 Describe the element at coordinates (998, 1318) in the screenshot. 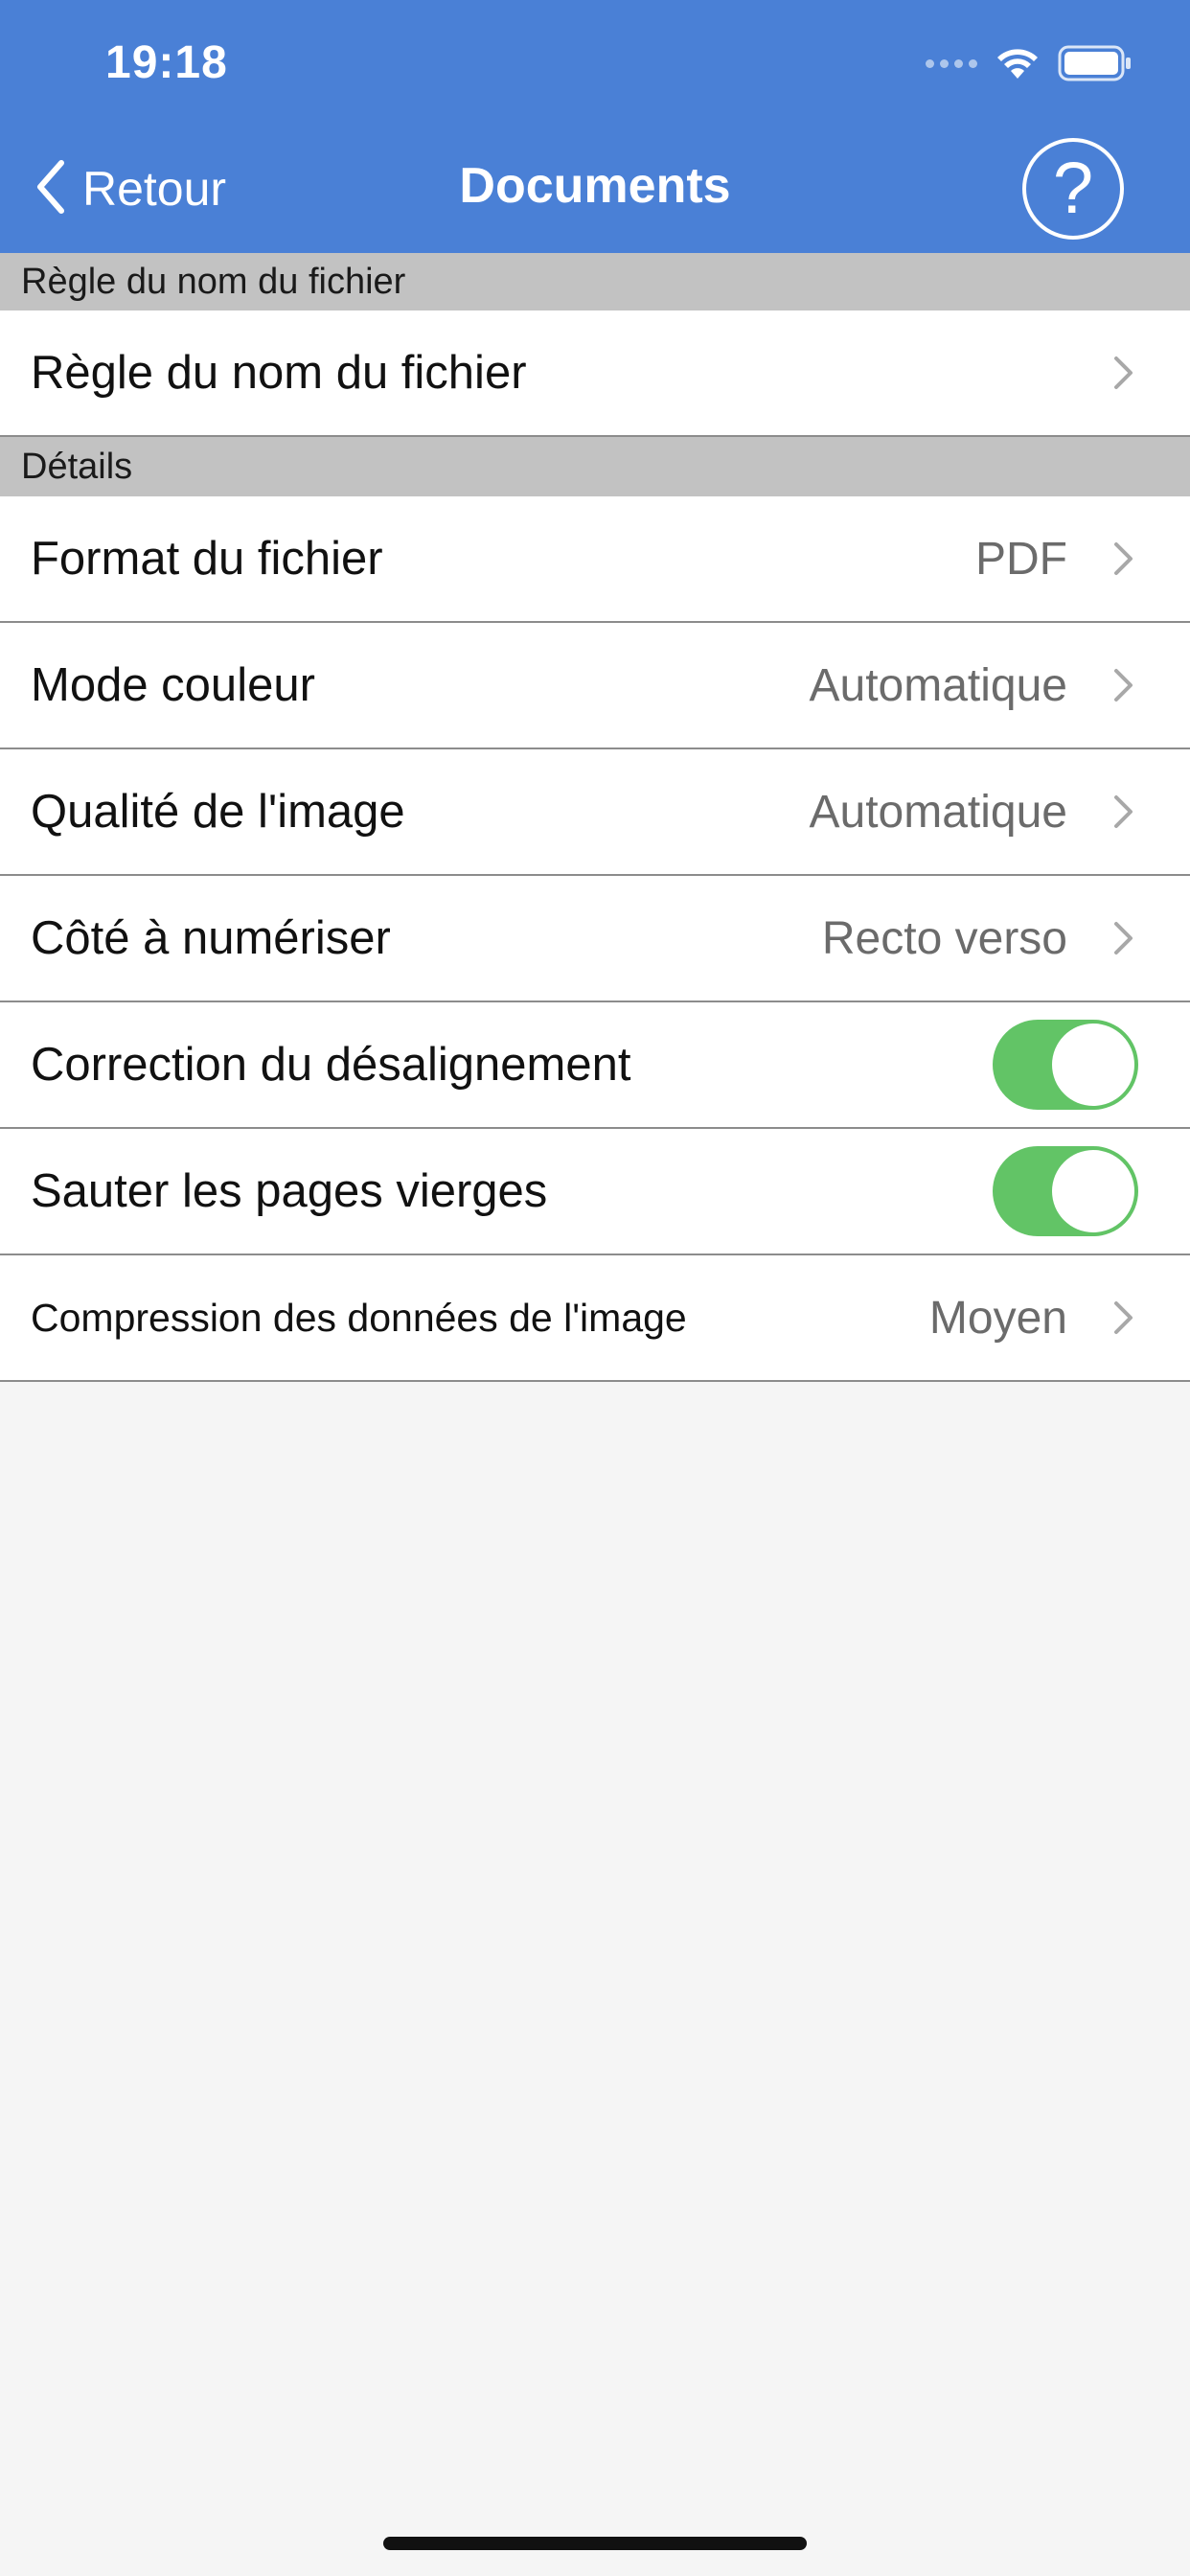

I see `row-value: Moyen` at that location.